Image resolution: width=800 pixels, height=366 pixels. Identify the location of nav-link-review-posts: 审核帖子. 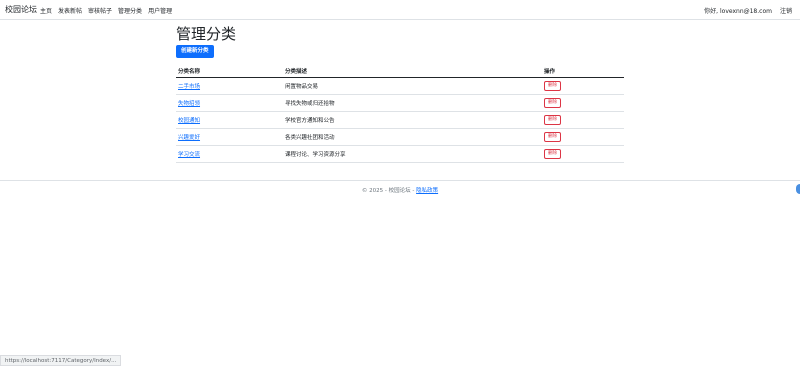
(100, 10).